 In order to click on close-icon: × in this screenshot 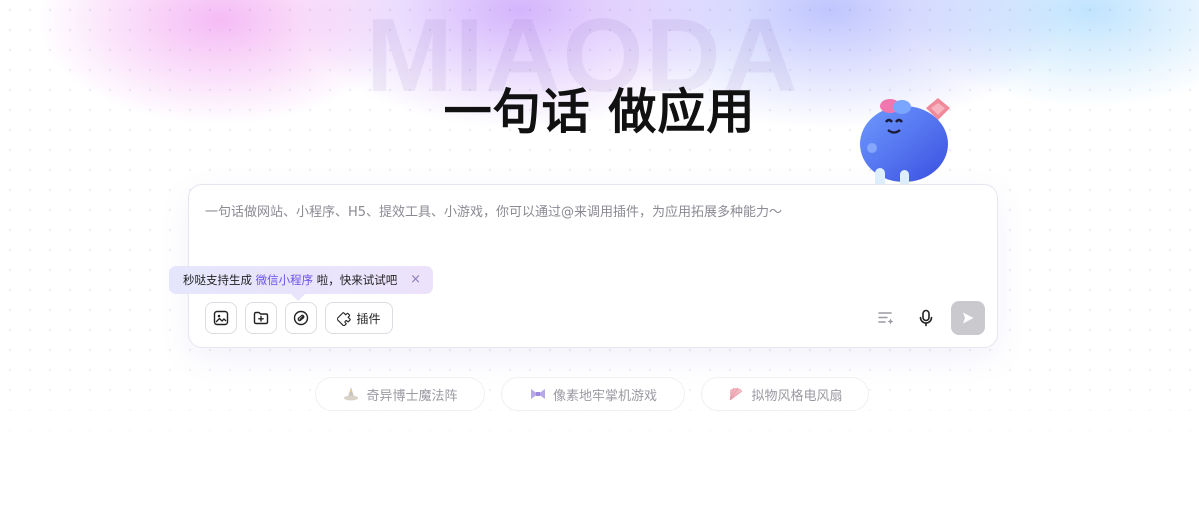, I will do `click(415, 280)`.